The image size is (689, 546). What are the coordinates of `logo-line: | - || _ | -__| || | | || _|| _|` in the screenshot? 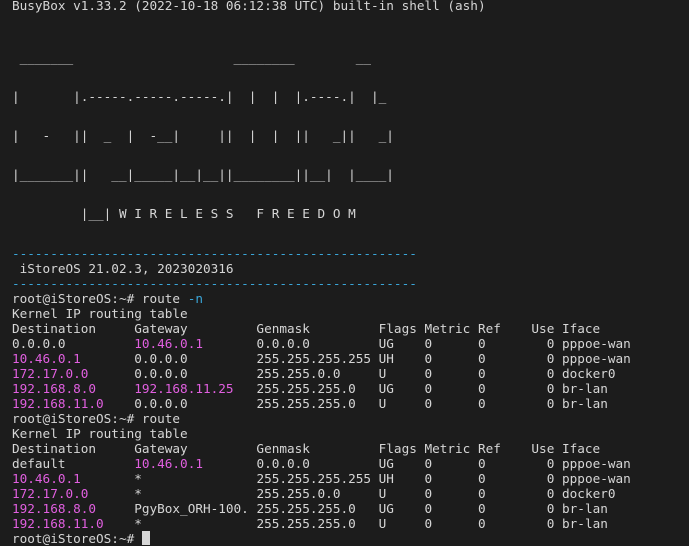 It's located at (203, 135).